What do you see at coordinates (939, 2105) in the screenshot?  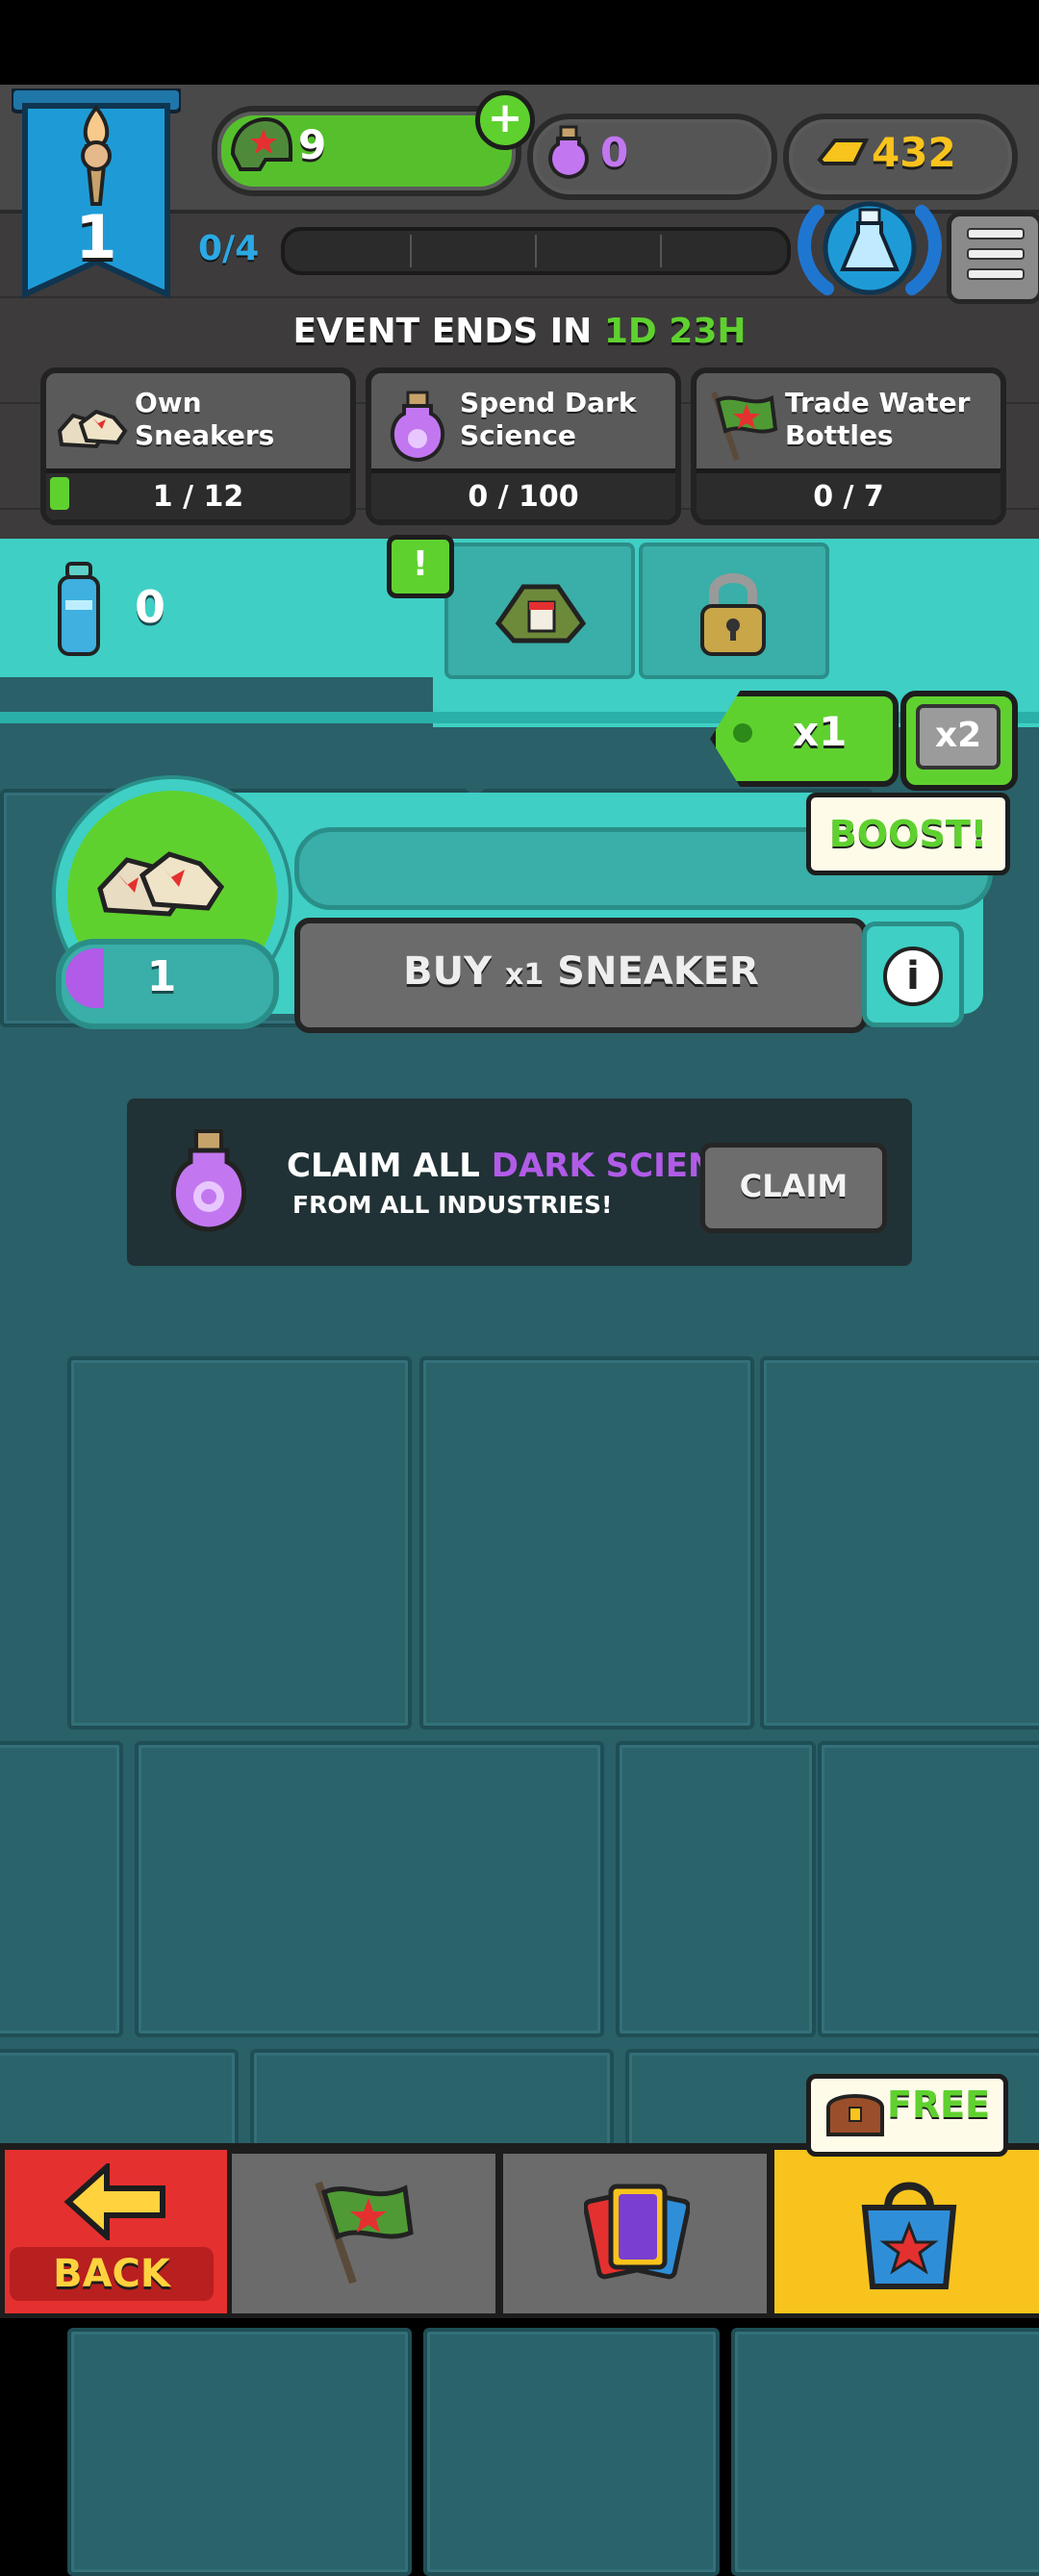 I see `free-label: FREE` at bounding box center [939, 2105].